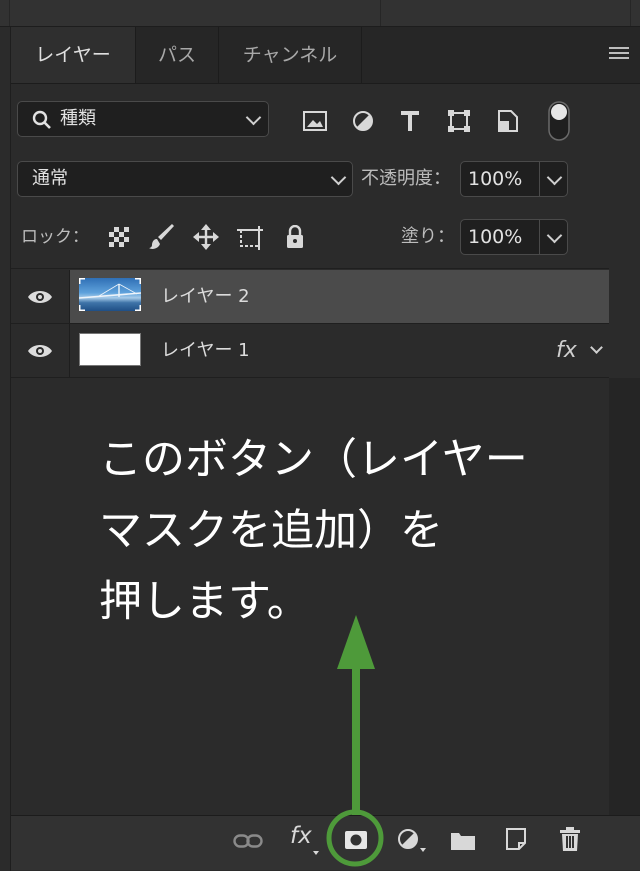 The image size is (640, 871). Describe the element at coordinates (185, 179) in the screenshot. I see `blend-mode-select: 通常` at that location.